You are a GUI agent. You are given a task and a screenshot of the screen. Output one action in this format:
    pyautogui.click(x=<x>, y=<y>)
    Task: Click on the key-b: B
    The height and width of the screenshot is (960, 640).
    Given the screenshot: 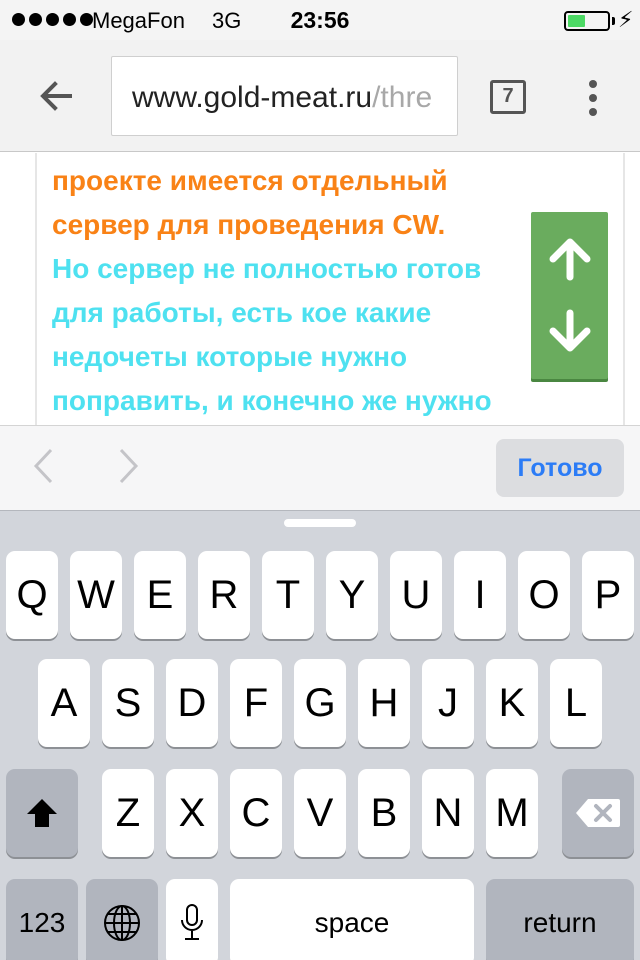 What is the action you would take?
    pyautogui.click(x=384, y=813)
    